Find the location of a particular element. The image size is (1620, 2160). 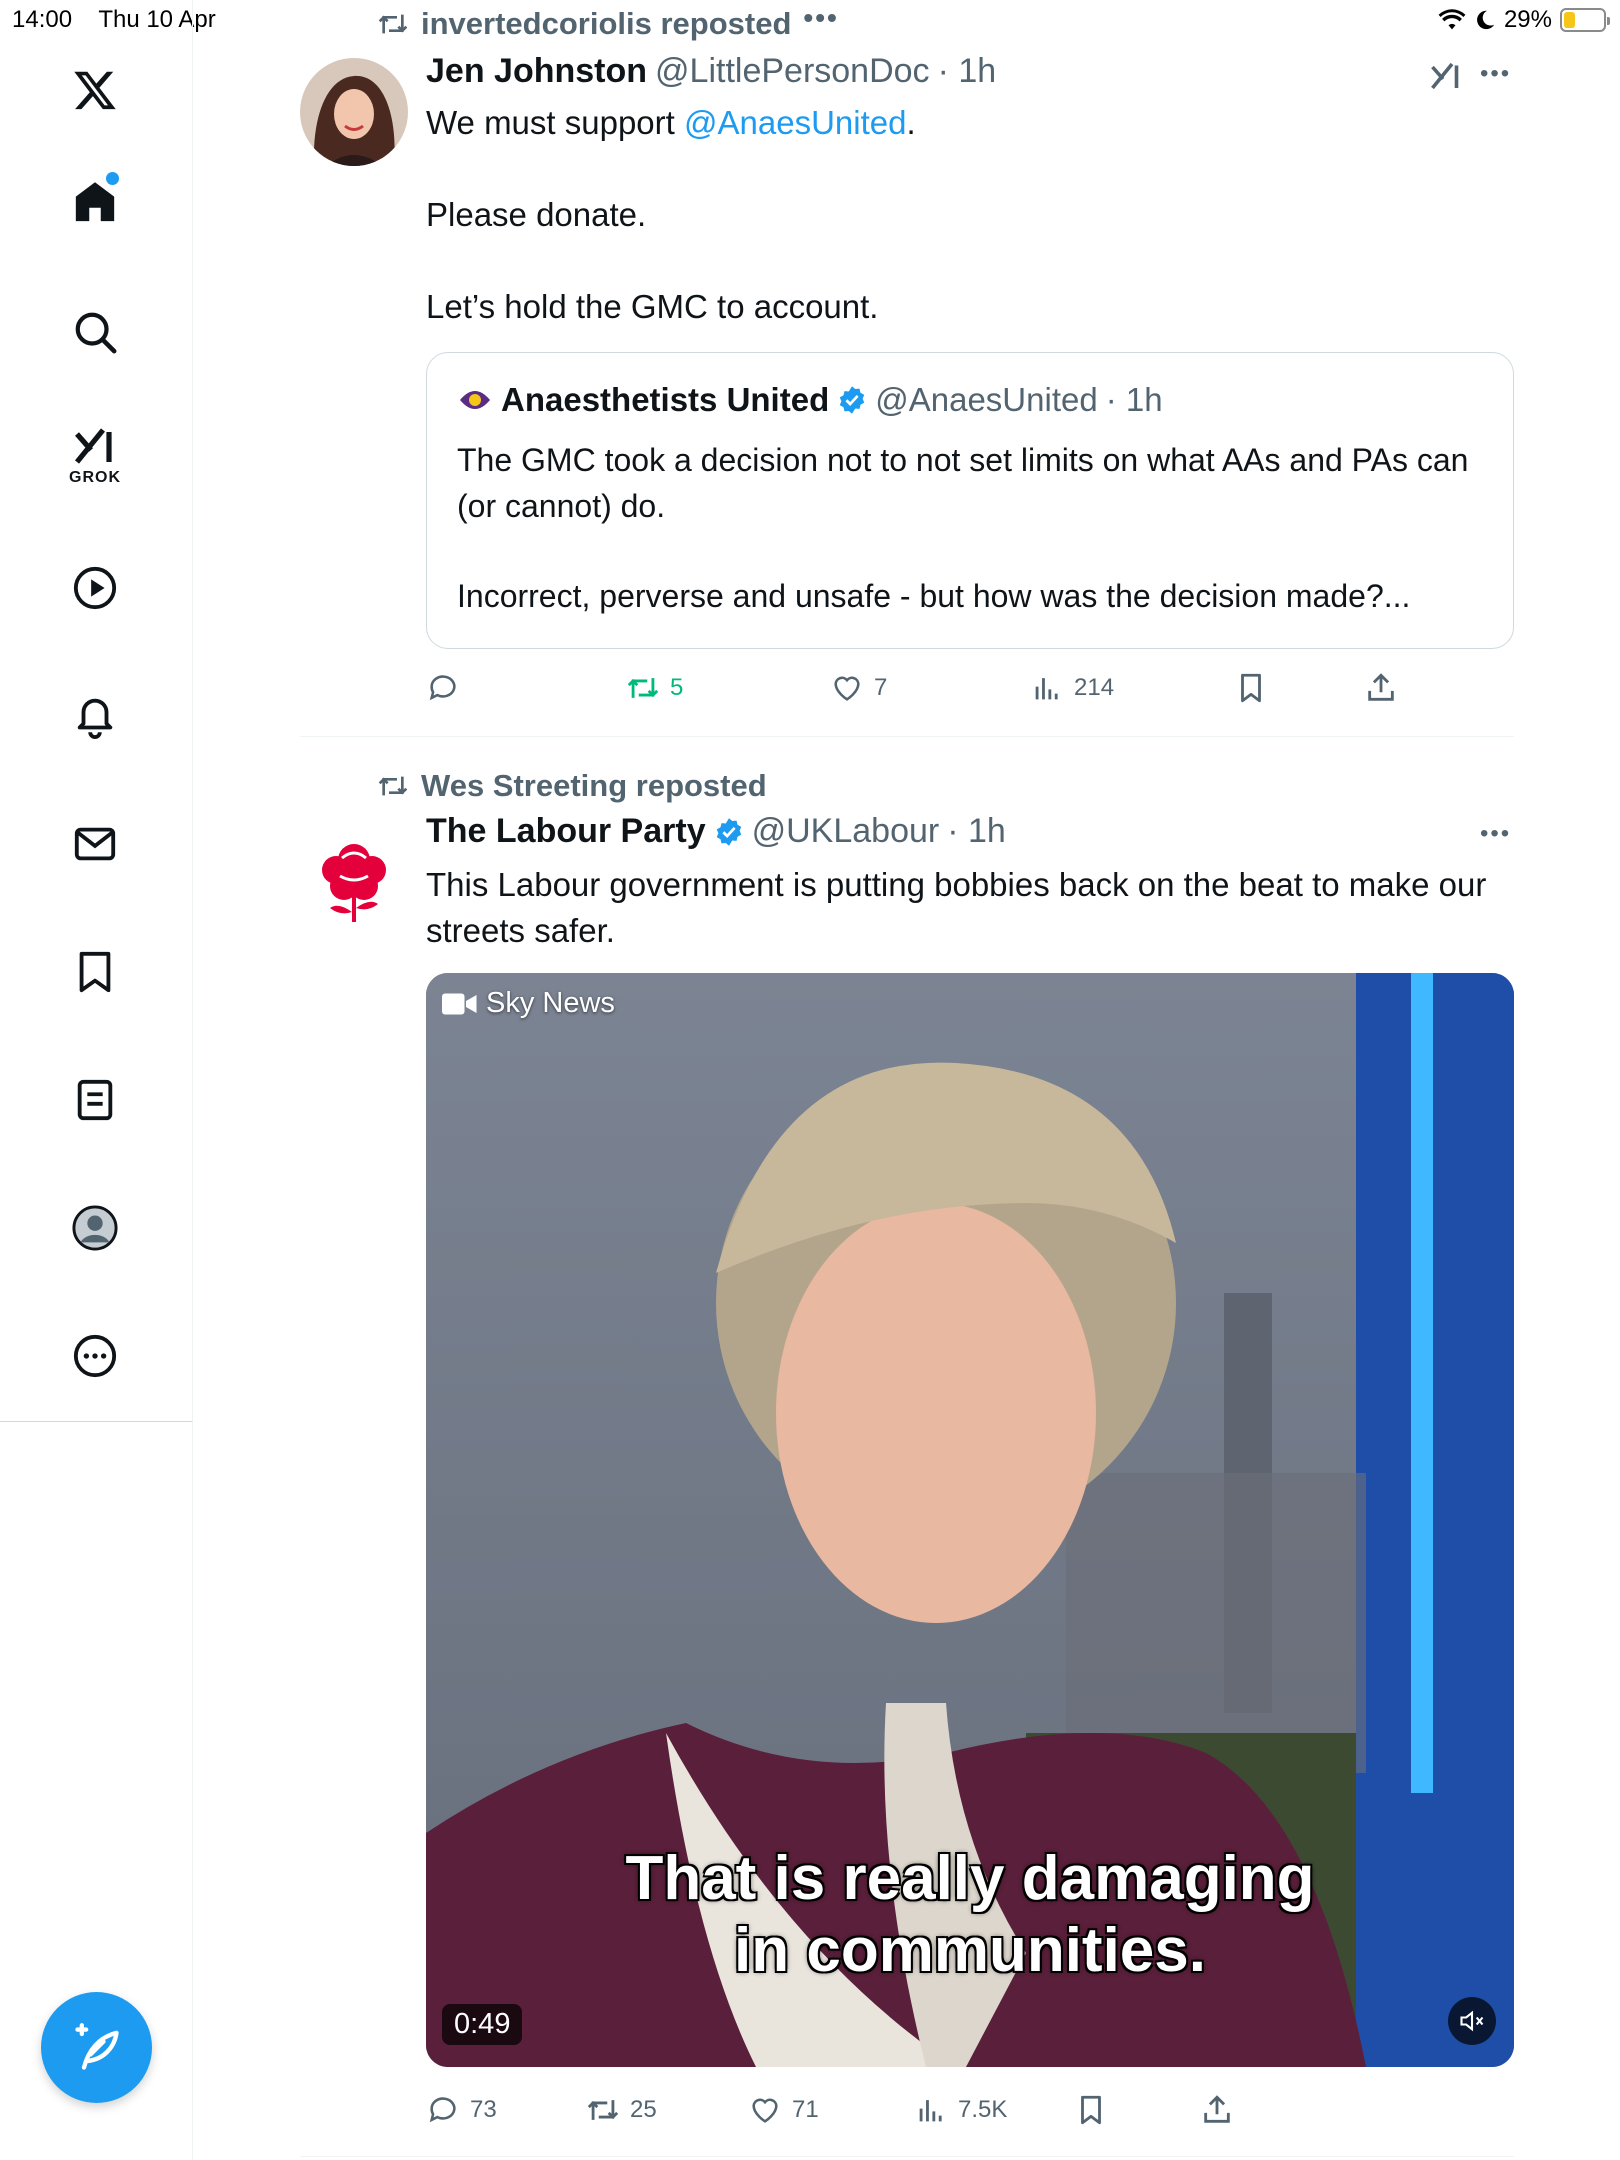

moon-icon is located at coordinates (1486, 20).